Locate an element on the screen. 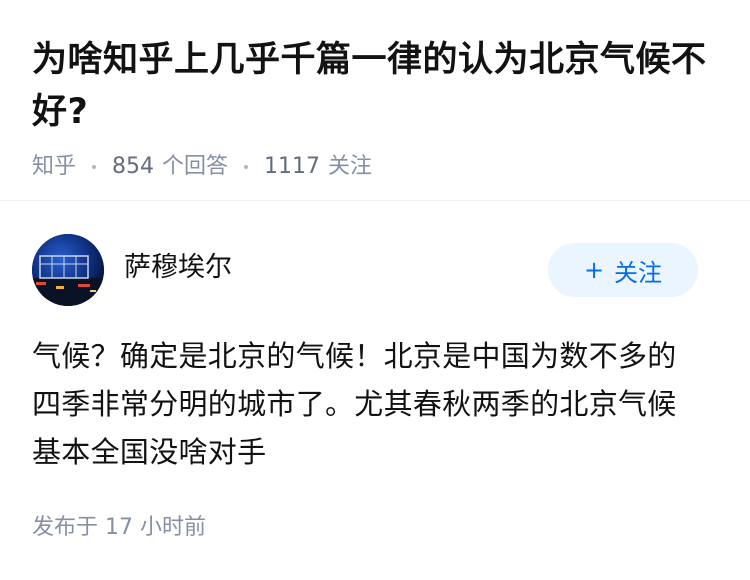  follower-count: 1117 is located at coordinates (292, 166).